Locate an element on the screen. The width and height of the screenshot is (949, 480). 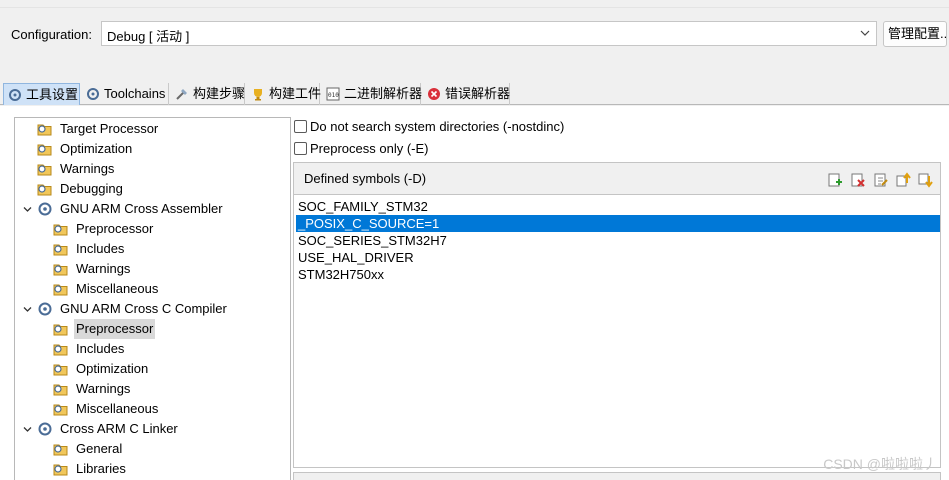
tree-item-label: Cross ARM C Linker is located at coordinates (119, 428).